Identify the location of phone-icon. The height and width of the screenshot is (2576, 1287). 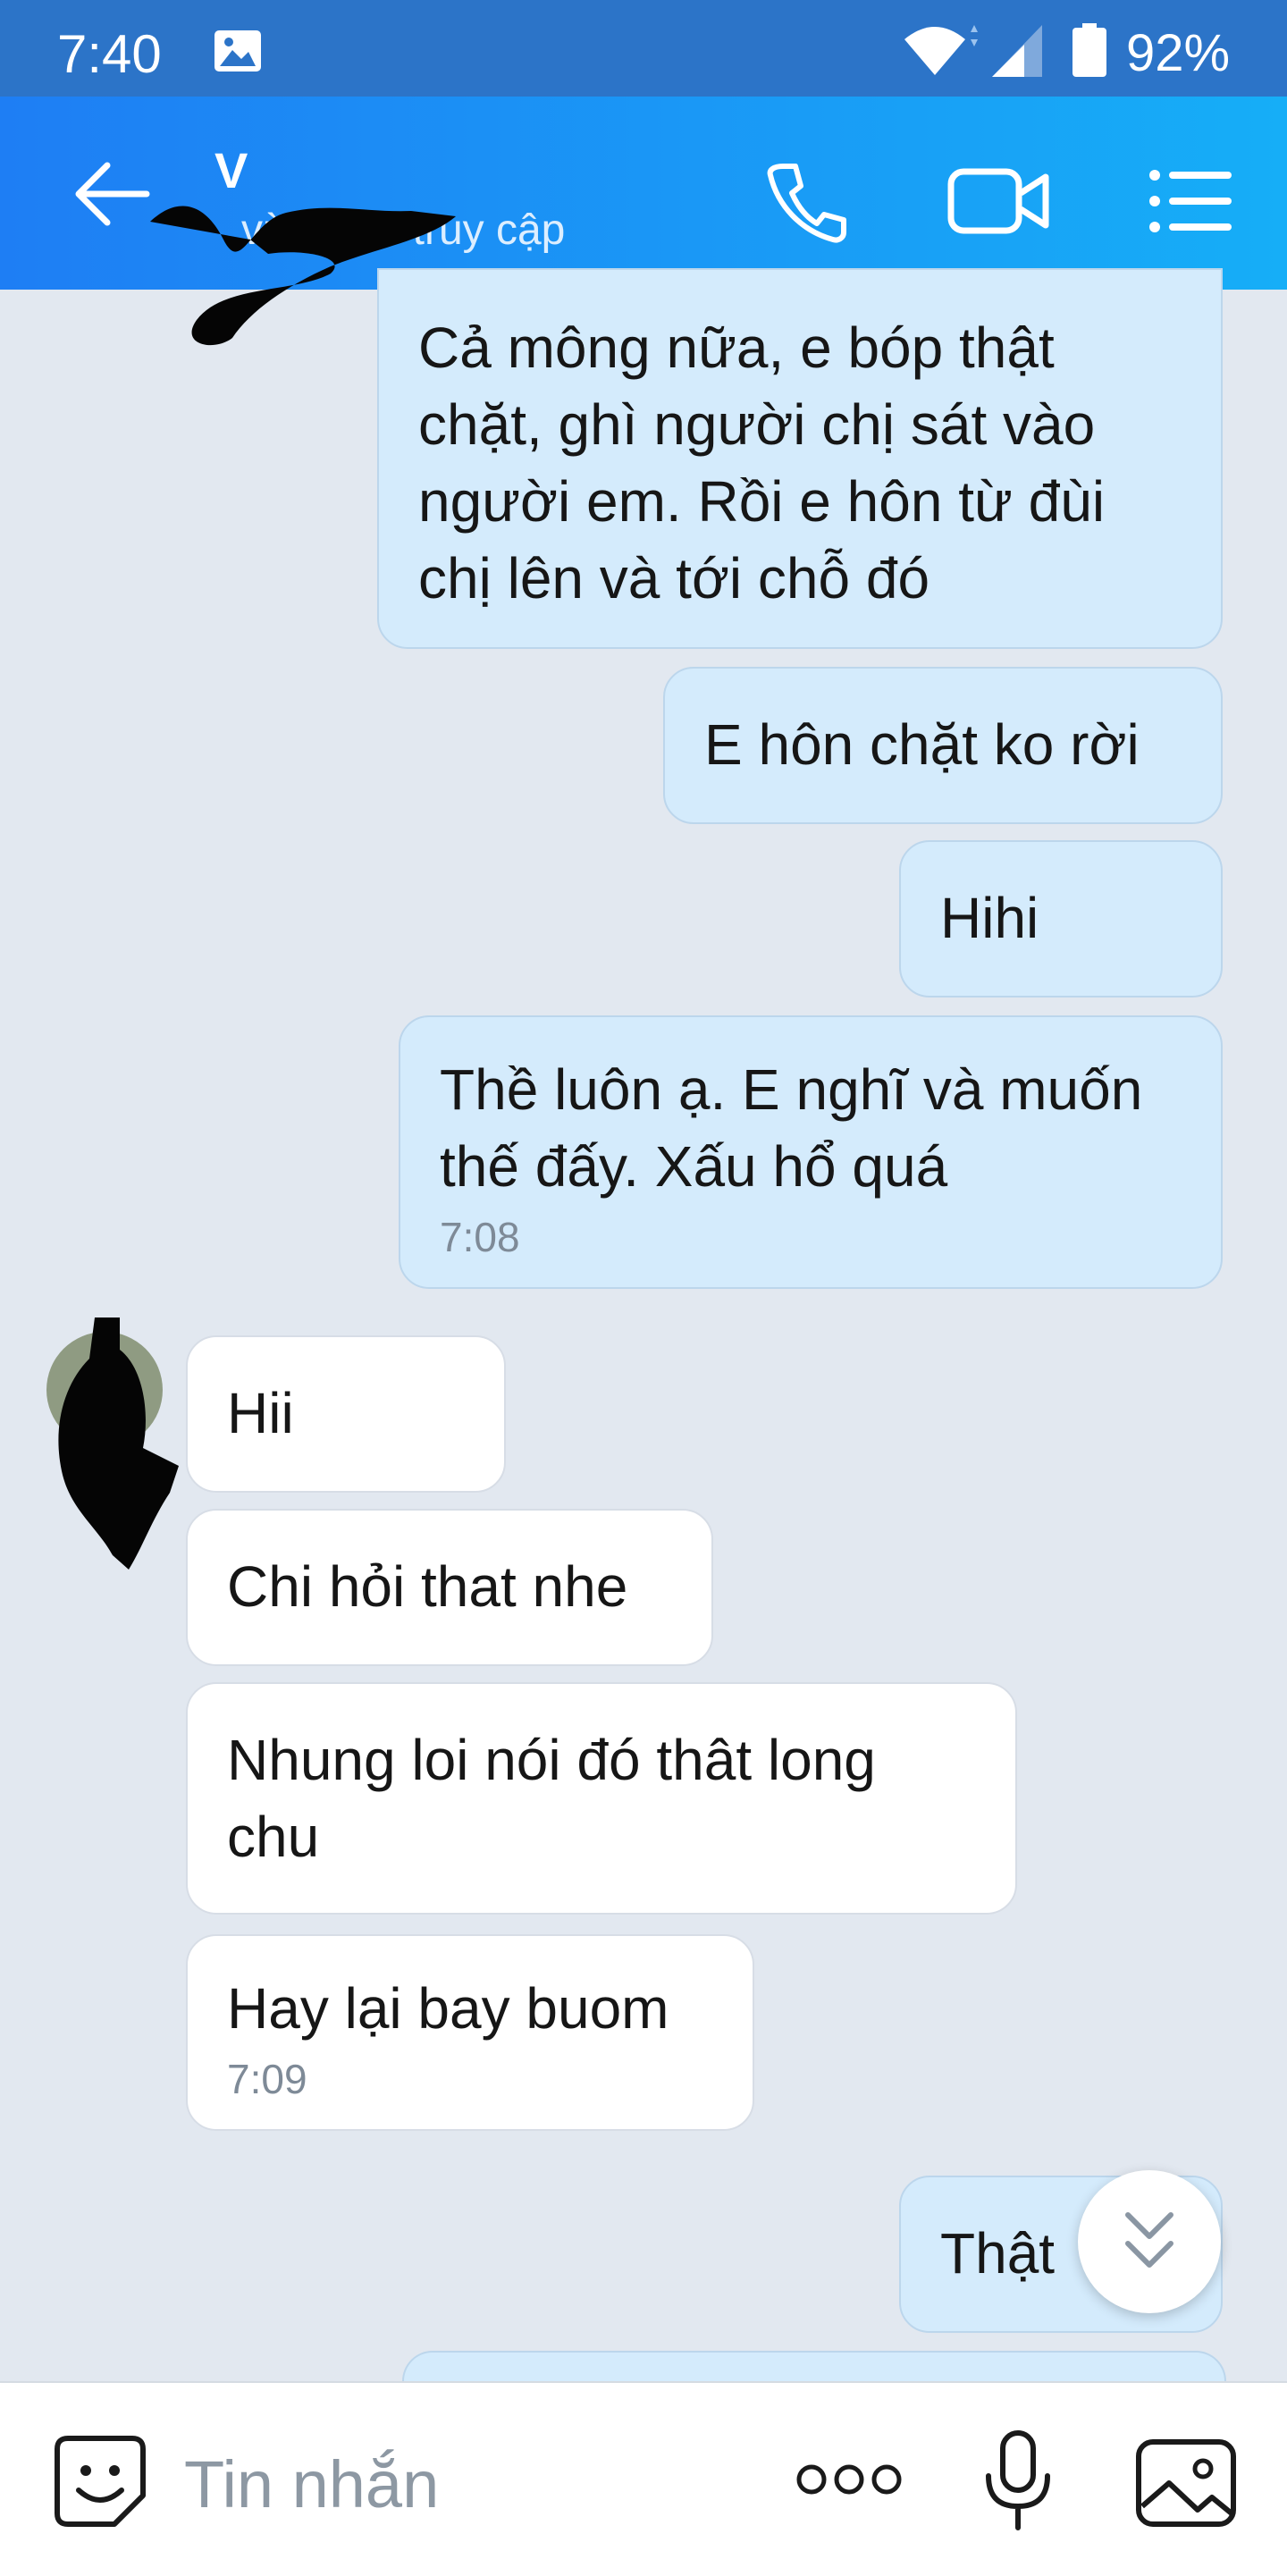
(807, 201).